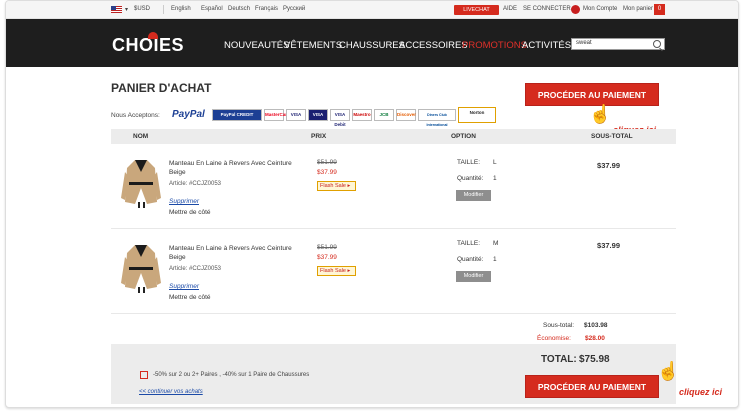  I want to click on search-input: sweat, so click(618, 44).